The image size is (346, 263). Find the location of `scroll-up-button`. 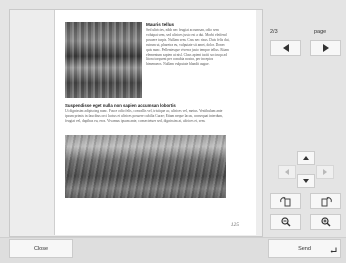

scroll-up-button is located at coordinates (306, 158).